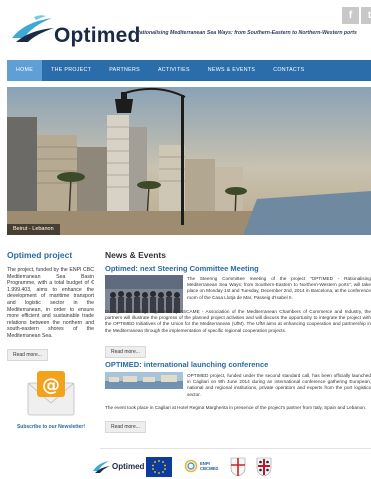 The height and width of the screenshot is (479, 371). Describe the element at coordinates (101, 467) in the screenshot. I see `footer-logo-swoosh-icon` at that location.